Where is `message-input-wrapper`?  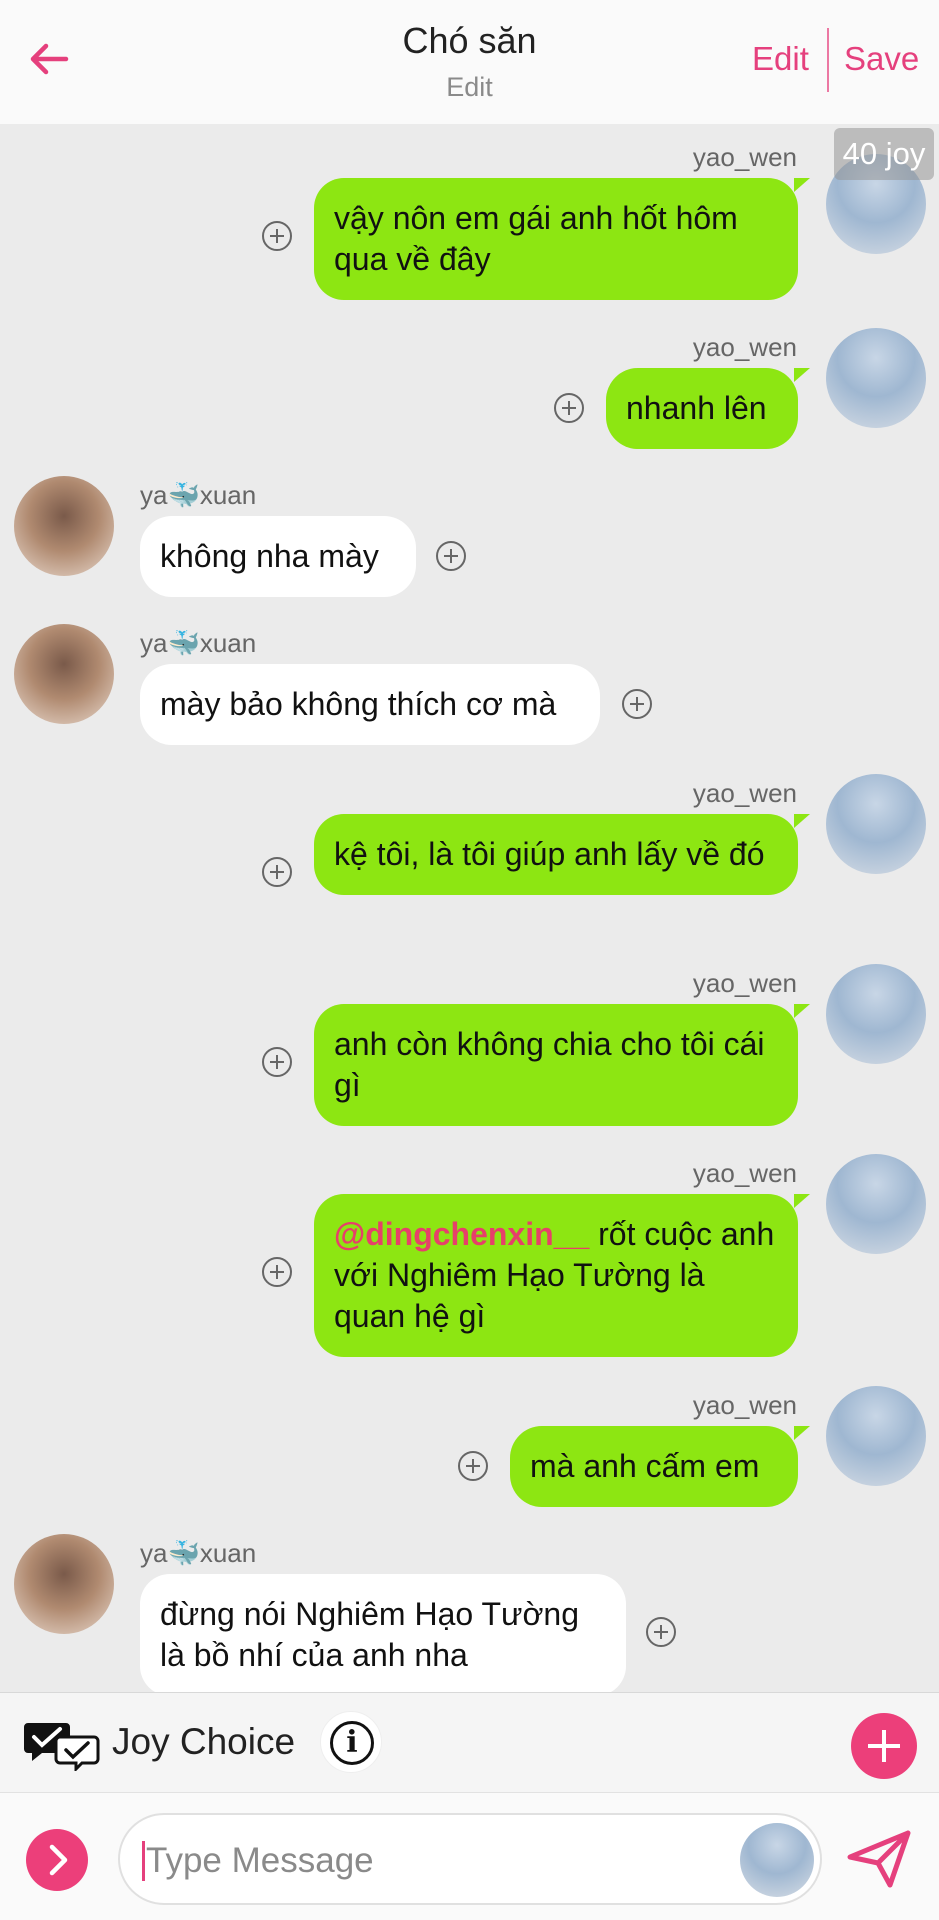 message-input-wrapper is located at coordinates (470, 1859).